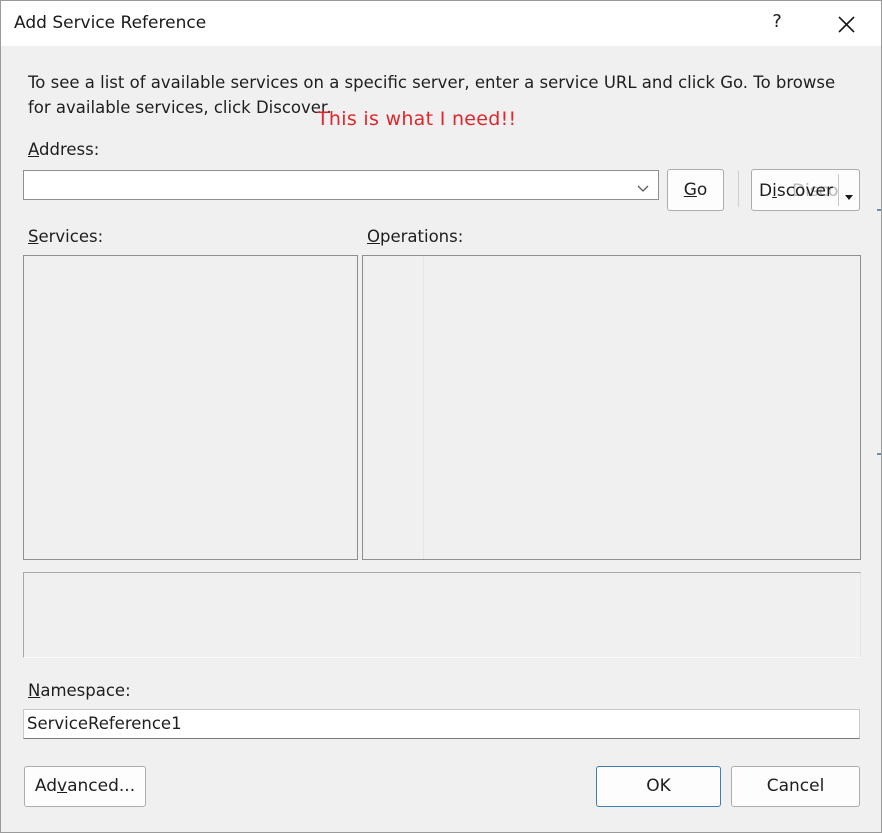 The image size is (882, 833). I want to click on ok-button: OK, so click(658, 786).